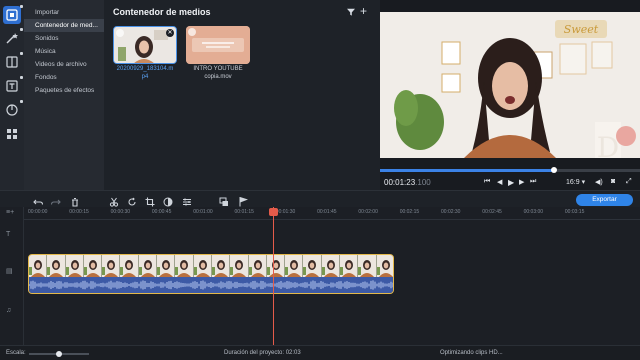  Describe the element at coordinates (162, 12) in the screenshot. I see `media-bin-title: Contenedor de medios` at that location.